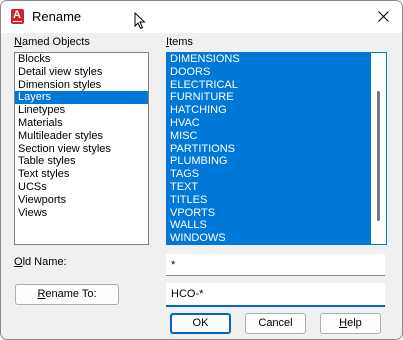  Describe the element at coordinates (67, 294) in the screenshot. I see `rename-to-button: Rename To:` at that location.